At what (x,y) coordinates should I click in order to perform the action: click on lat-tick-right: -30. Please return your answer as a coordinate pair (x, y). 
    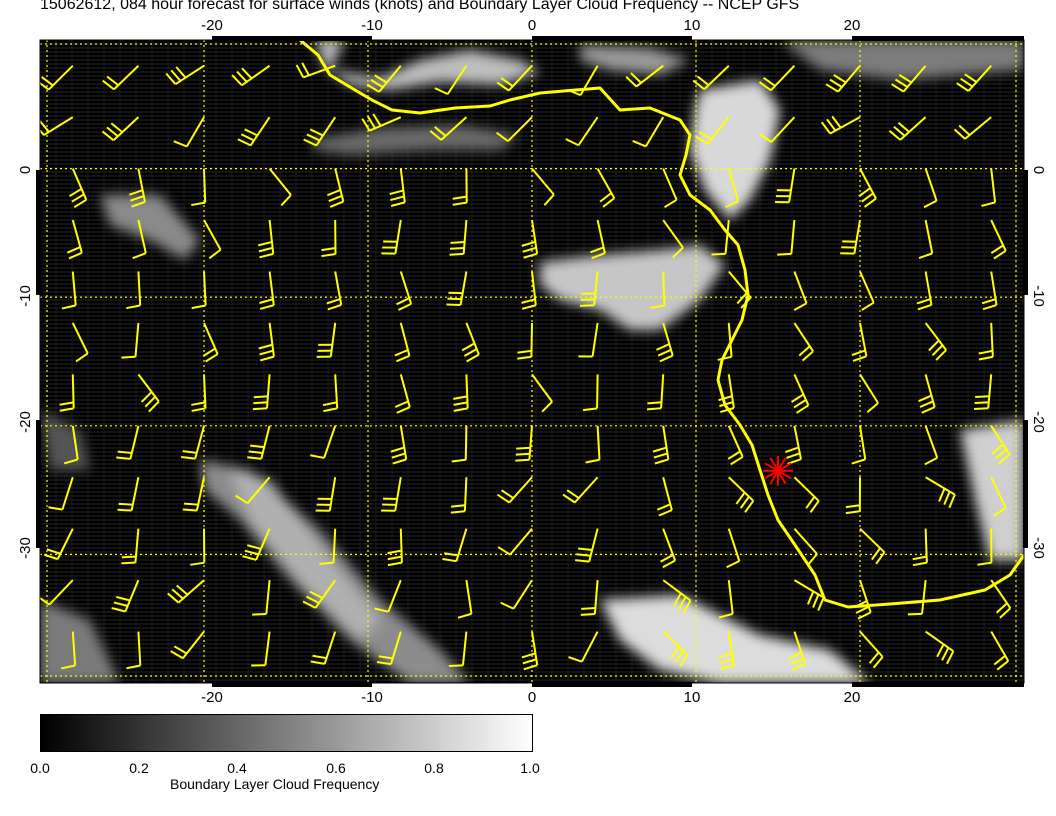
    Looking at the image, I should click on (1038, 548).